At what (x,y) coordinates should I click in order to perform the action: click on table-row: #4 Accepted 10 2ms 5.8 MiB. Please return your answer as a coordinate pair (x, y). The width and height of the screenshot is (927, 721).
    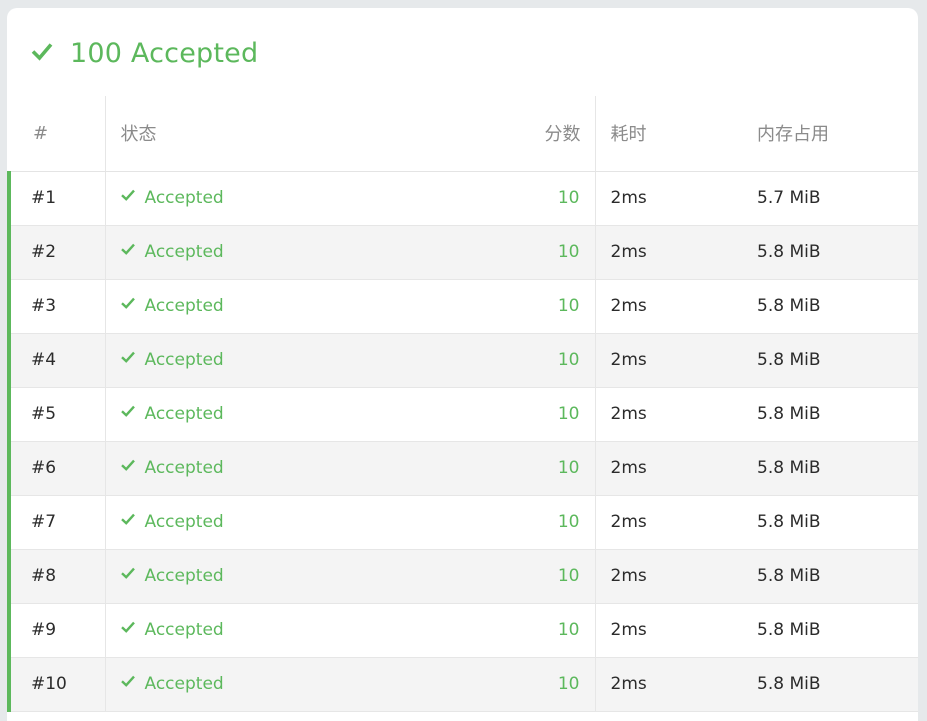
    Looking at the image, I should click on (462, 360).